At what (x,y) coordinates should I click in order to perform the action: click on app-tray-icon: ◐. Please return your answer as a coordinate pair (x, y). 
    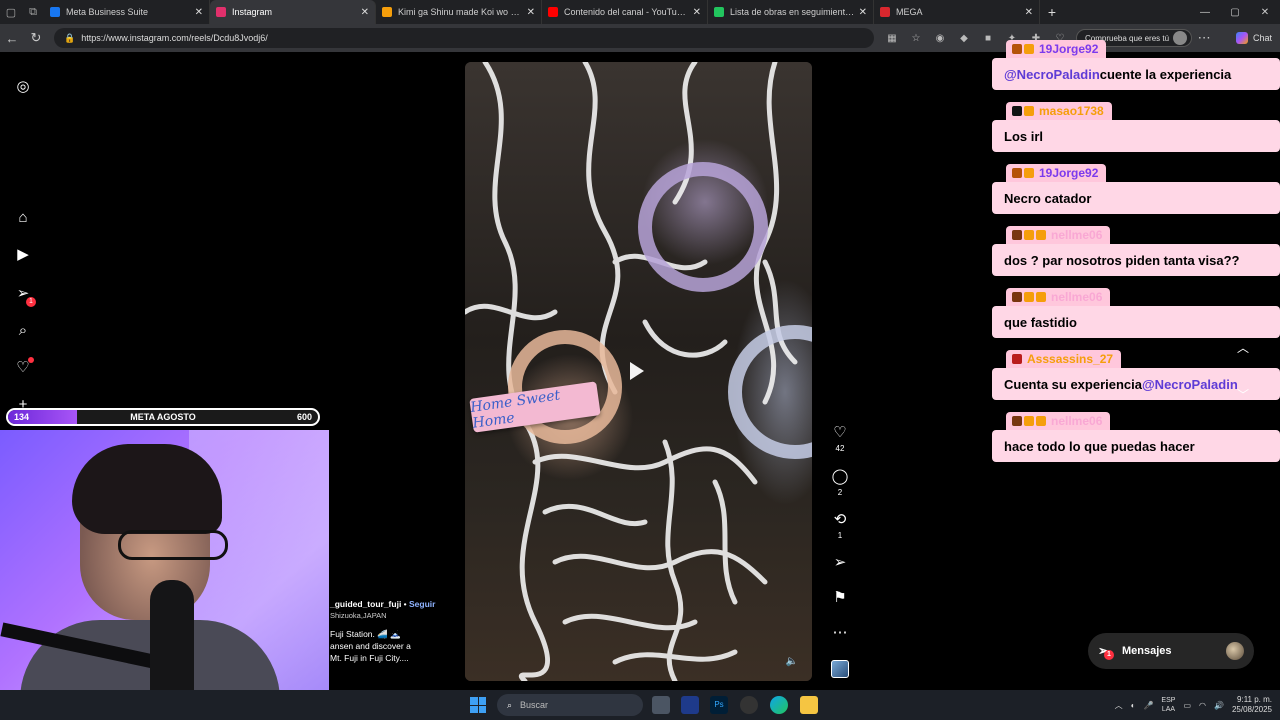
    Looking at the image, I should click on (1133, 705).